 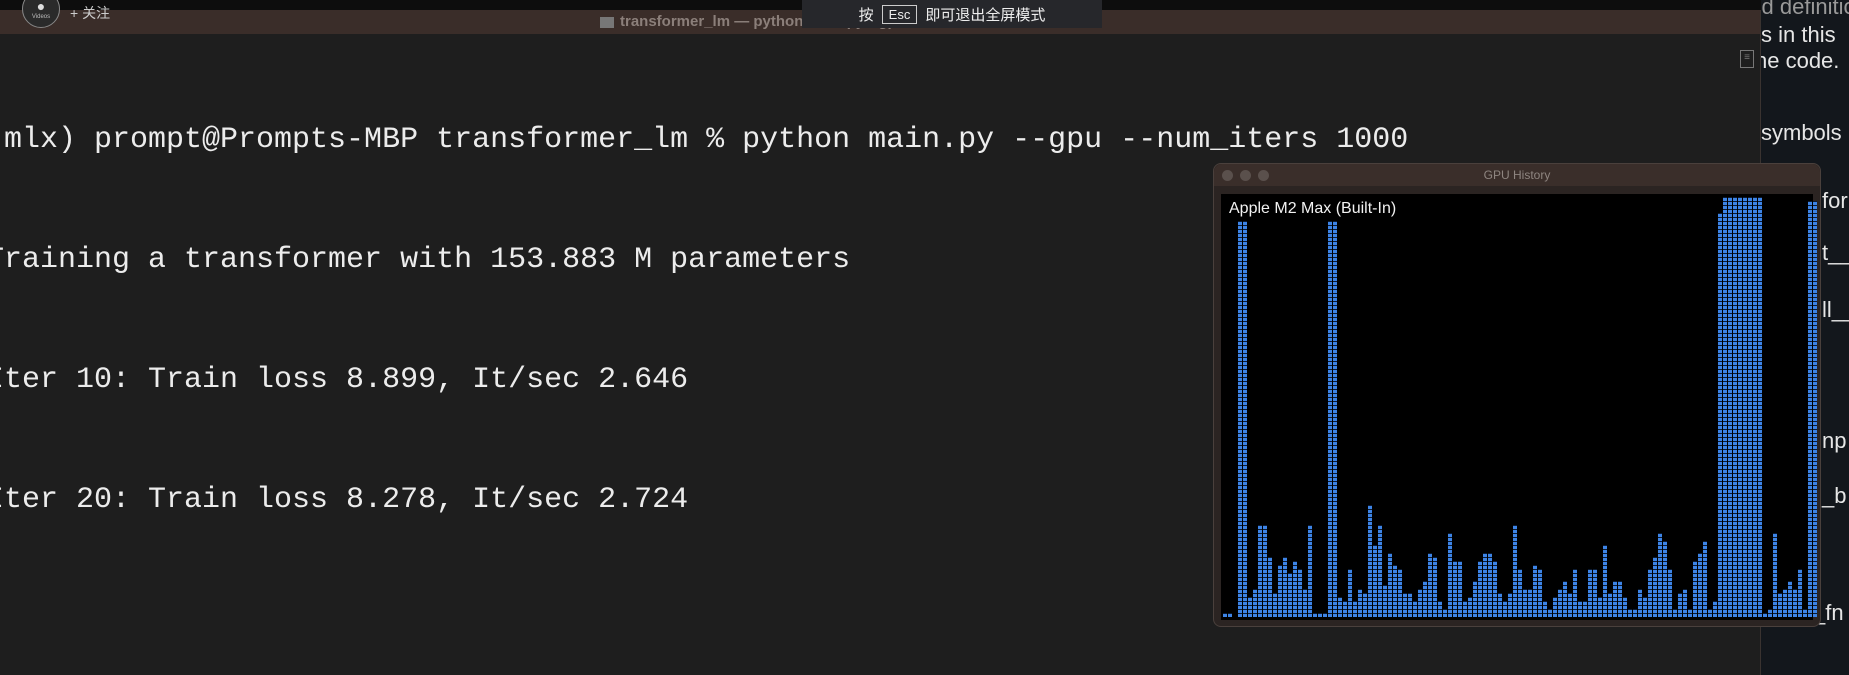 I want to click on side-text: np, so click(x=1834, y=441).